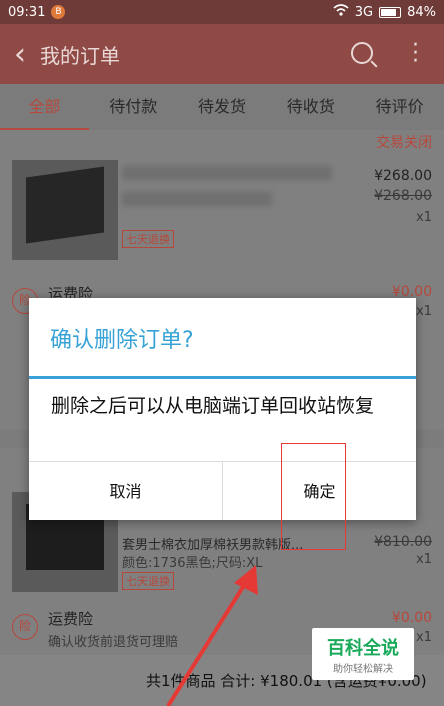 Image resolution: width=444 pixels, height=706 pixels. I want to click on search-icon, so click(362, 53).